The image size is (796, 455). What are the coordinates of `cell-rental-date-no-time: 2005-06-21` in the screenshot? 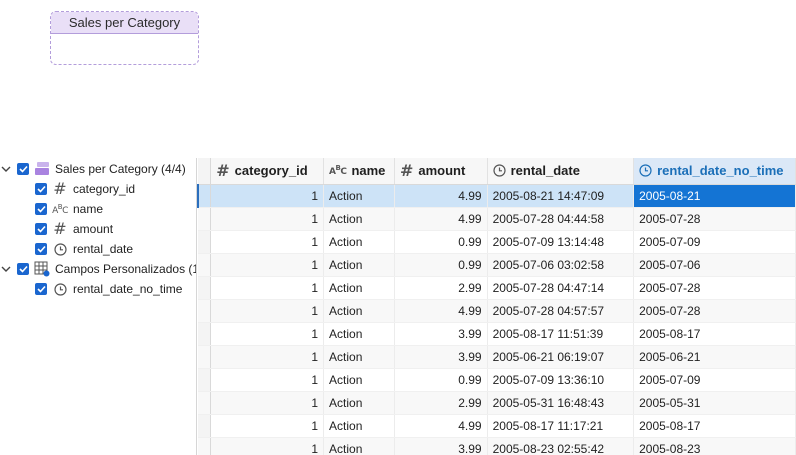 It's located at (714, 357).